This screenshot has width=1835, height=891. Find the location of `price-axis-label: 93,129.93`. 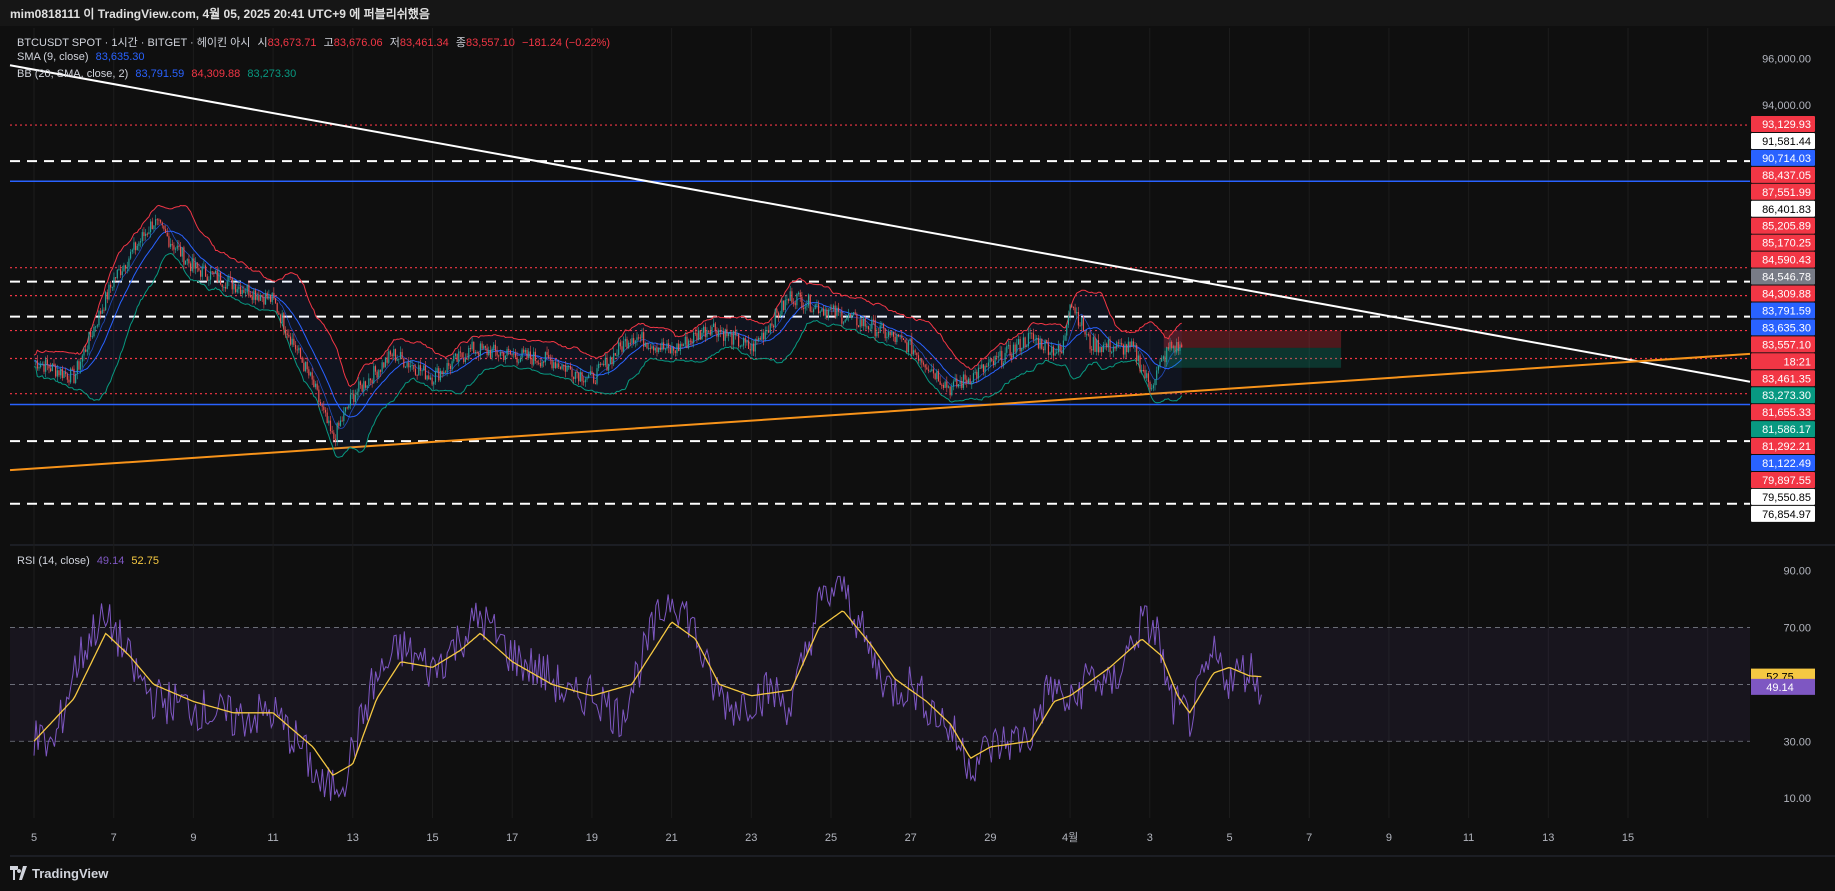

price-axis-label: 93,129.93 is located at coordinates (1786, 125).